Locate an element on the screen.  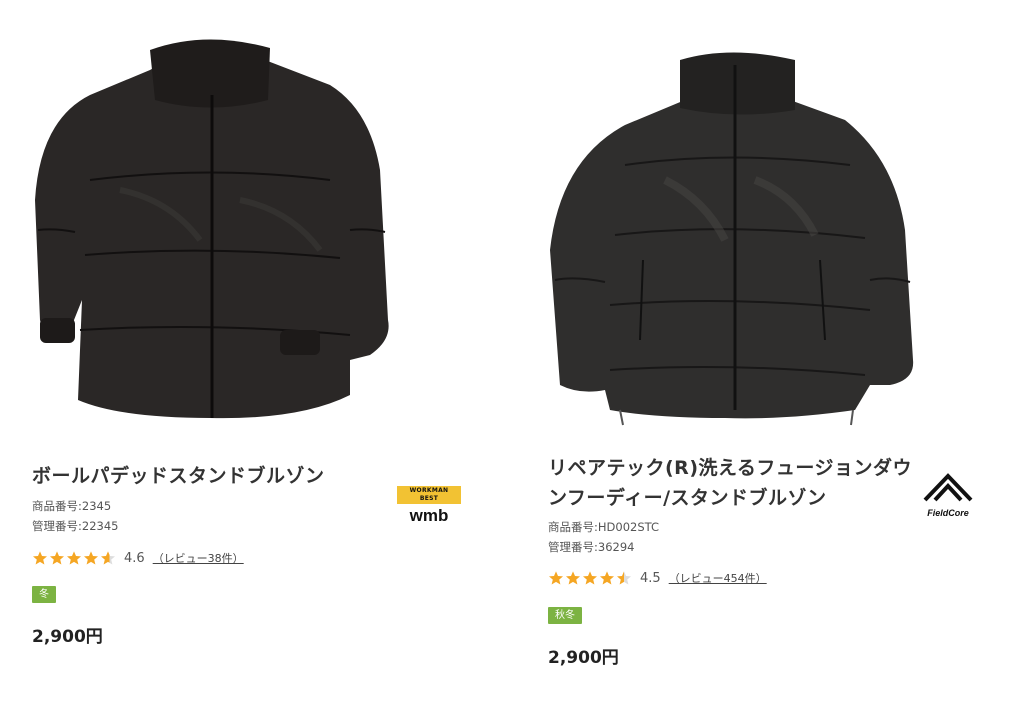
product-title: ボールパデッドスタンドブルゾン is located at coordinates (178, 476).